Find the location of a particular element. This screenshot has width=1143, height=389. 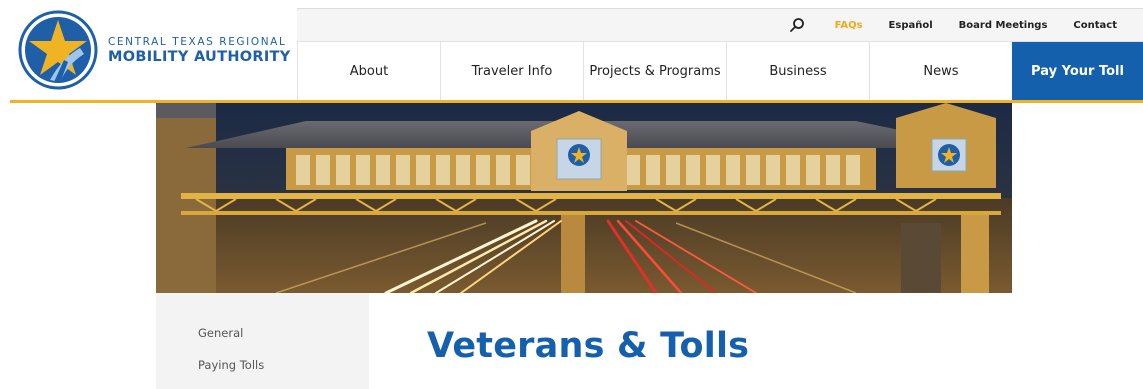

logo-star-icon is located at coordinates (58, 50).